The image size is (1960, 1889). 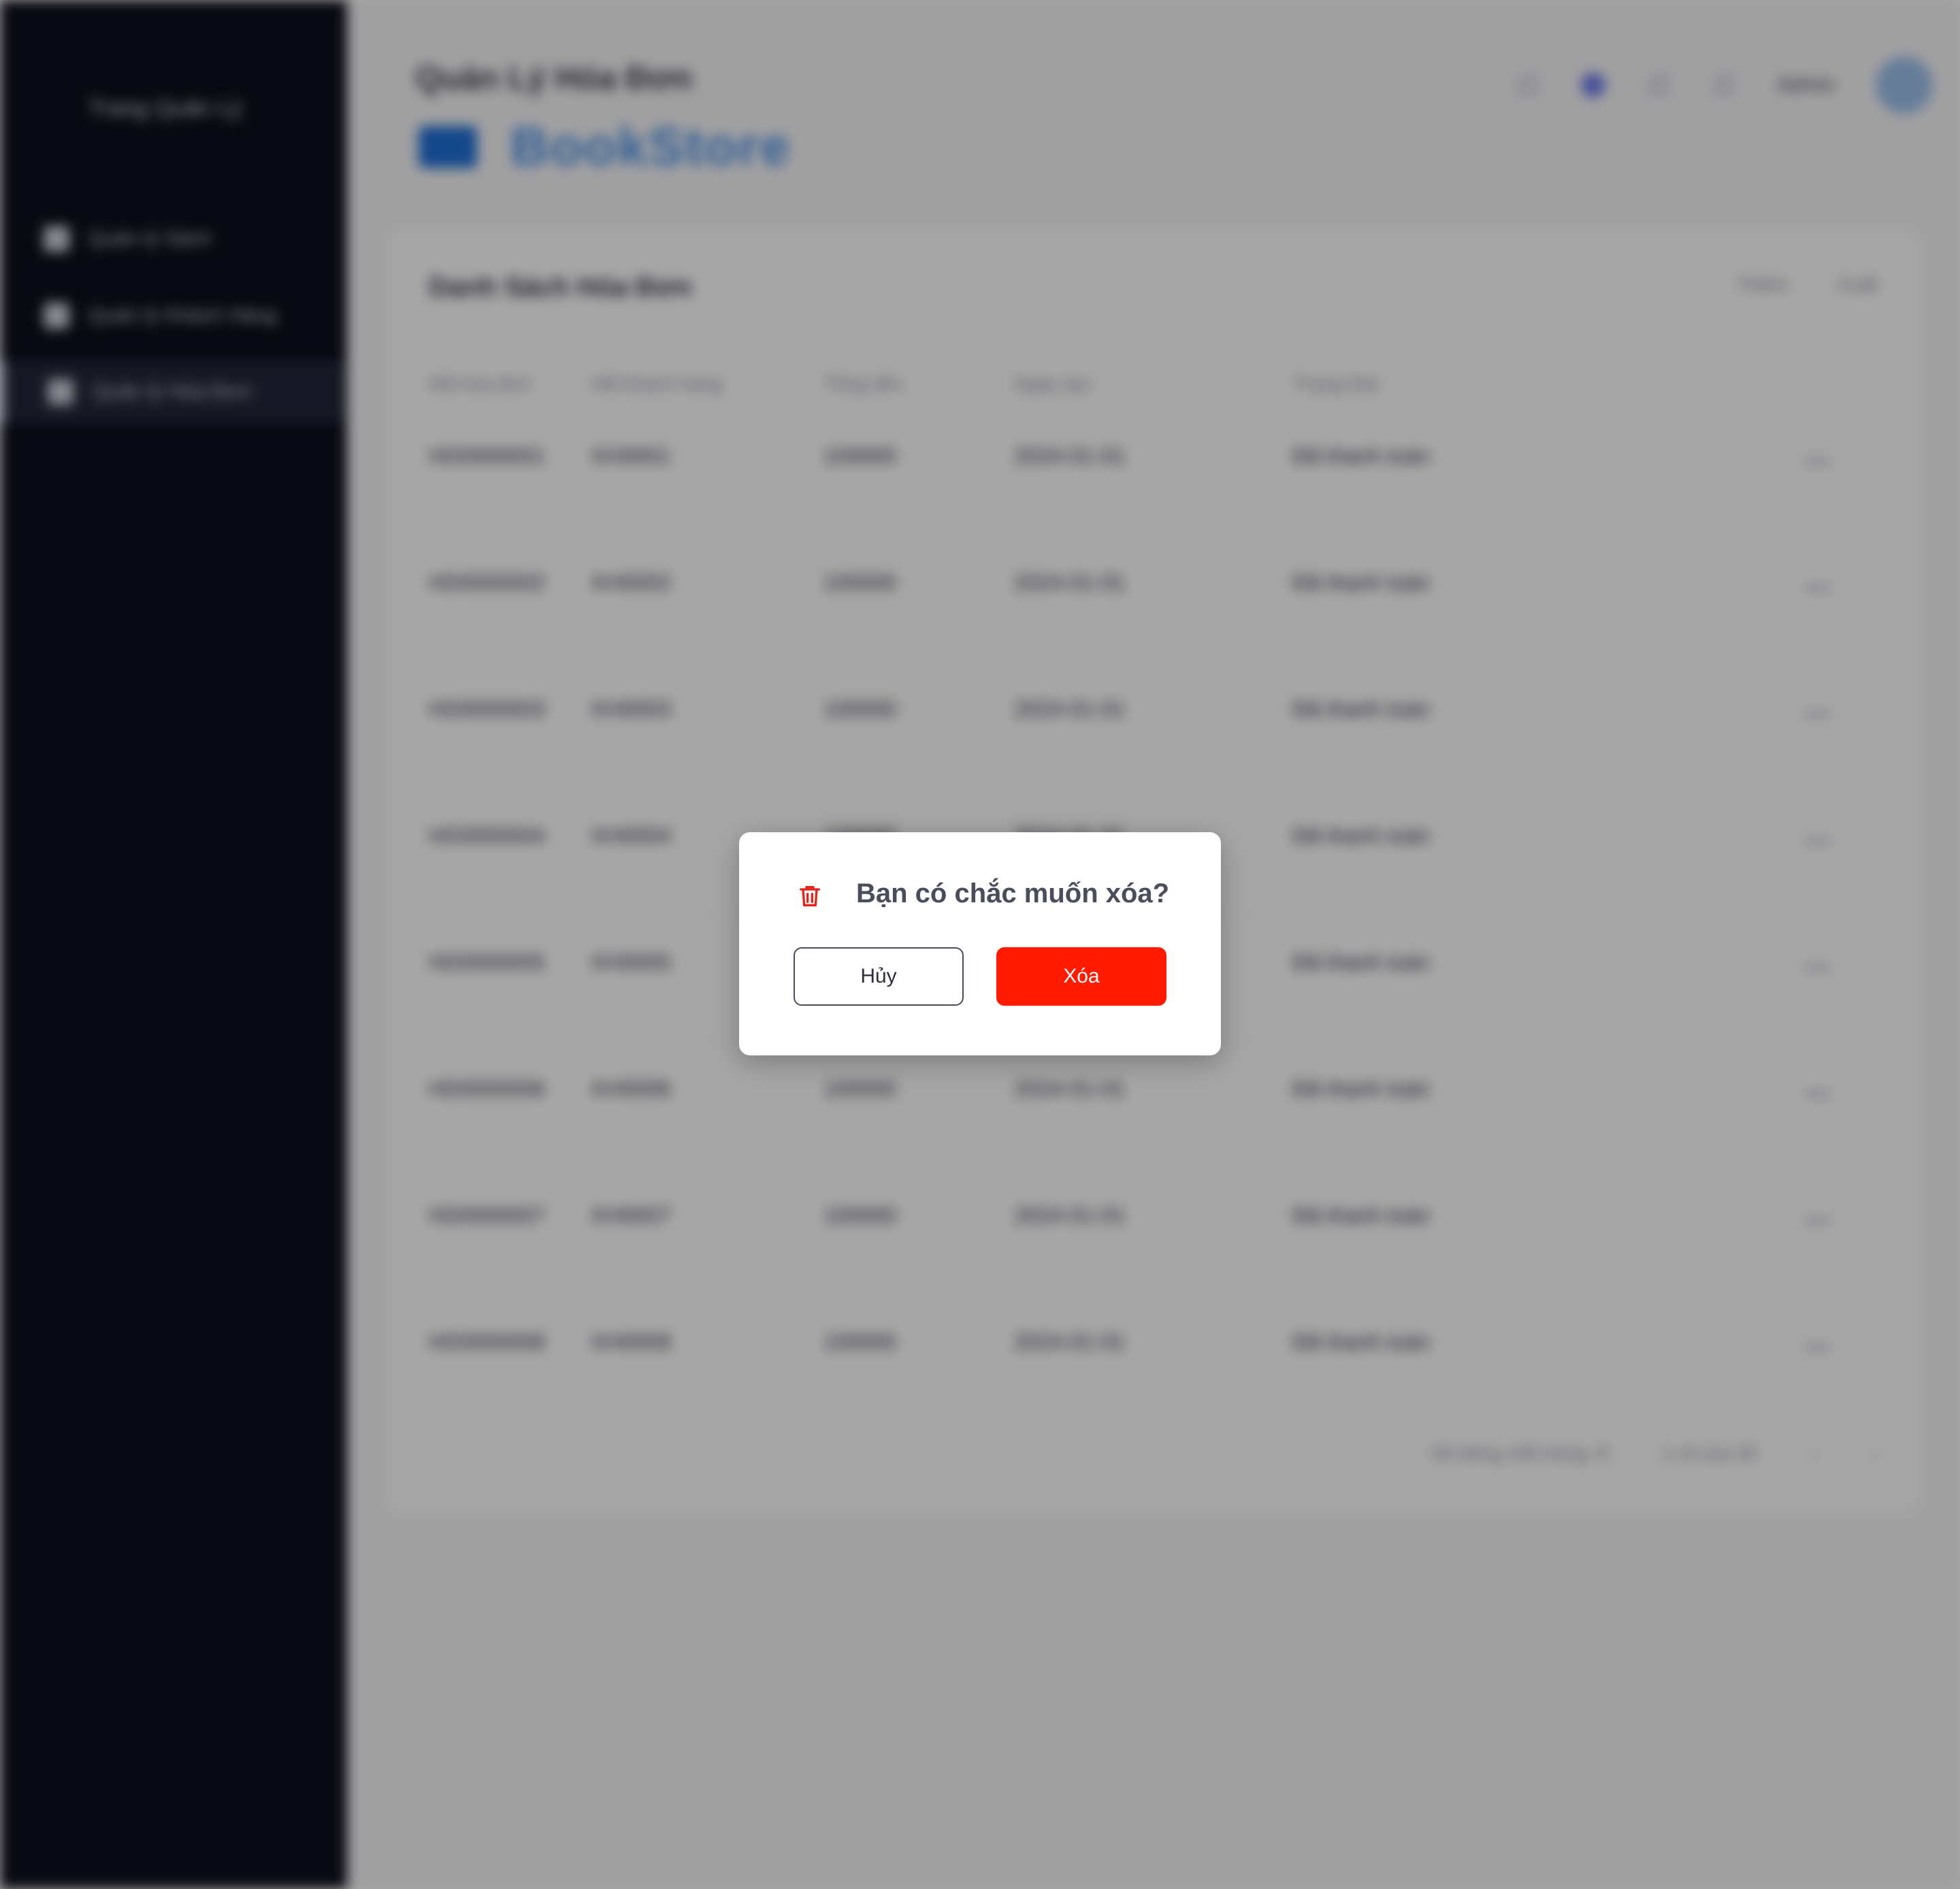 What do you see at coordinates (810, 896) in the screenshot?
I see `trash-icon` at bounding box center [810, 896].